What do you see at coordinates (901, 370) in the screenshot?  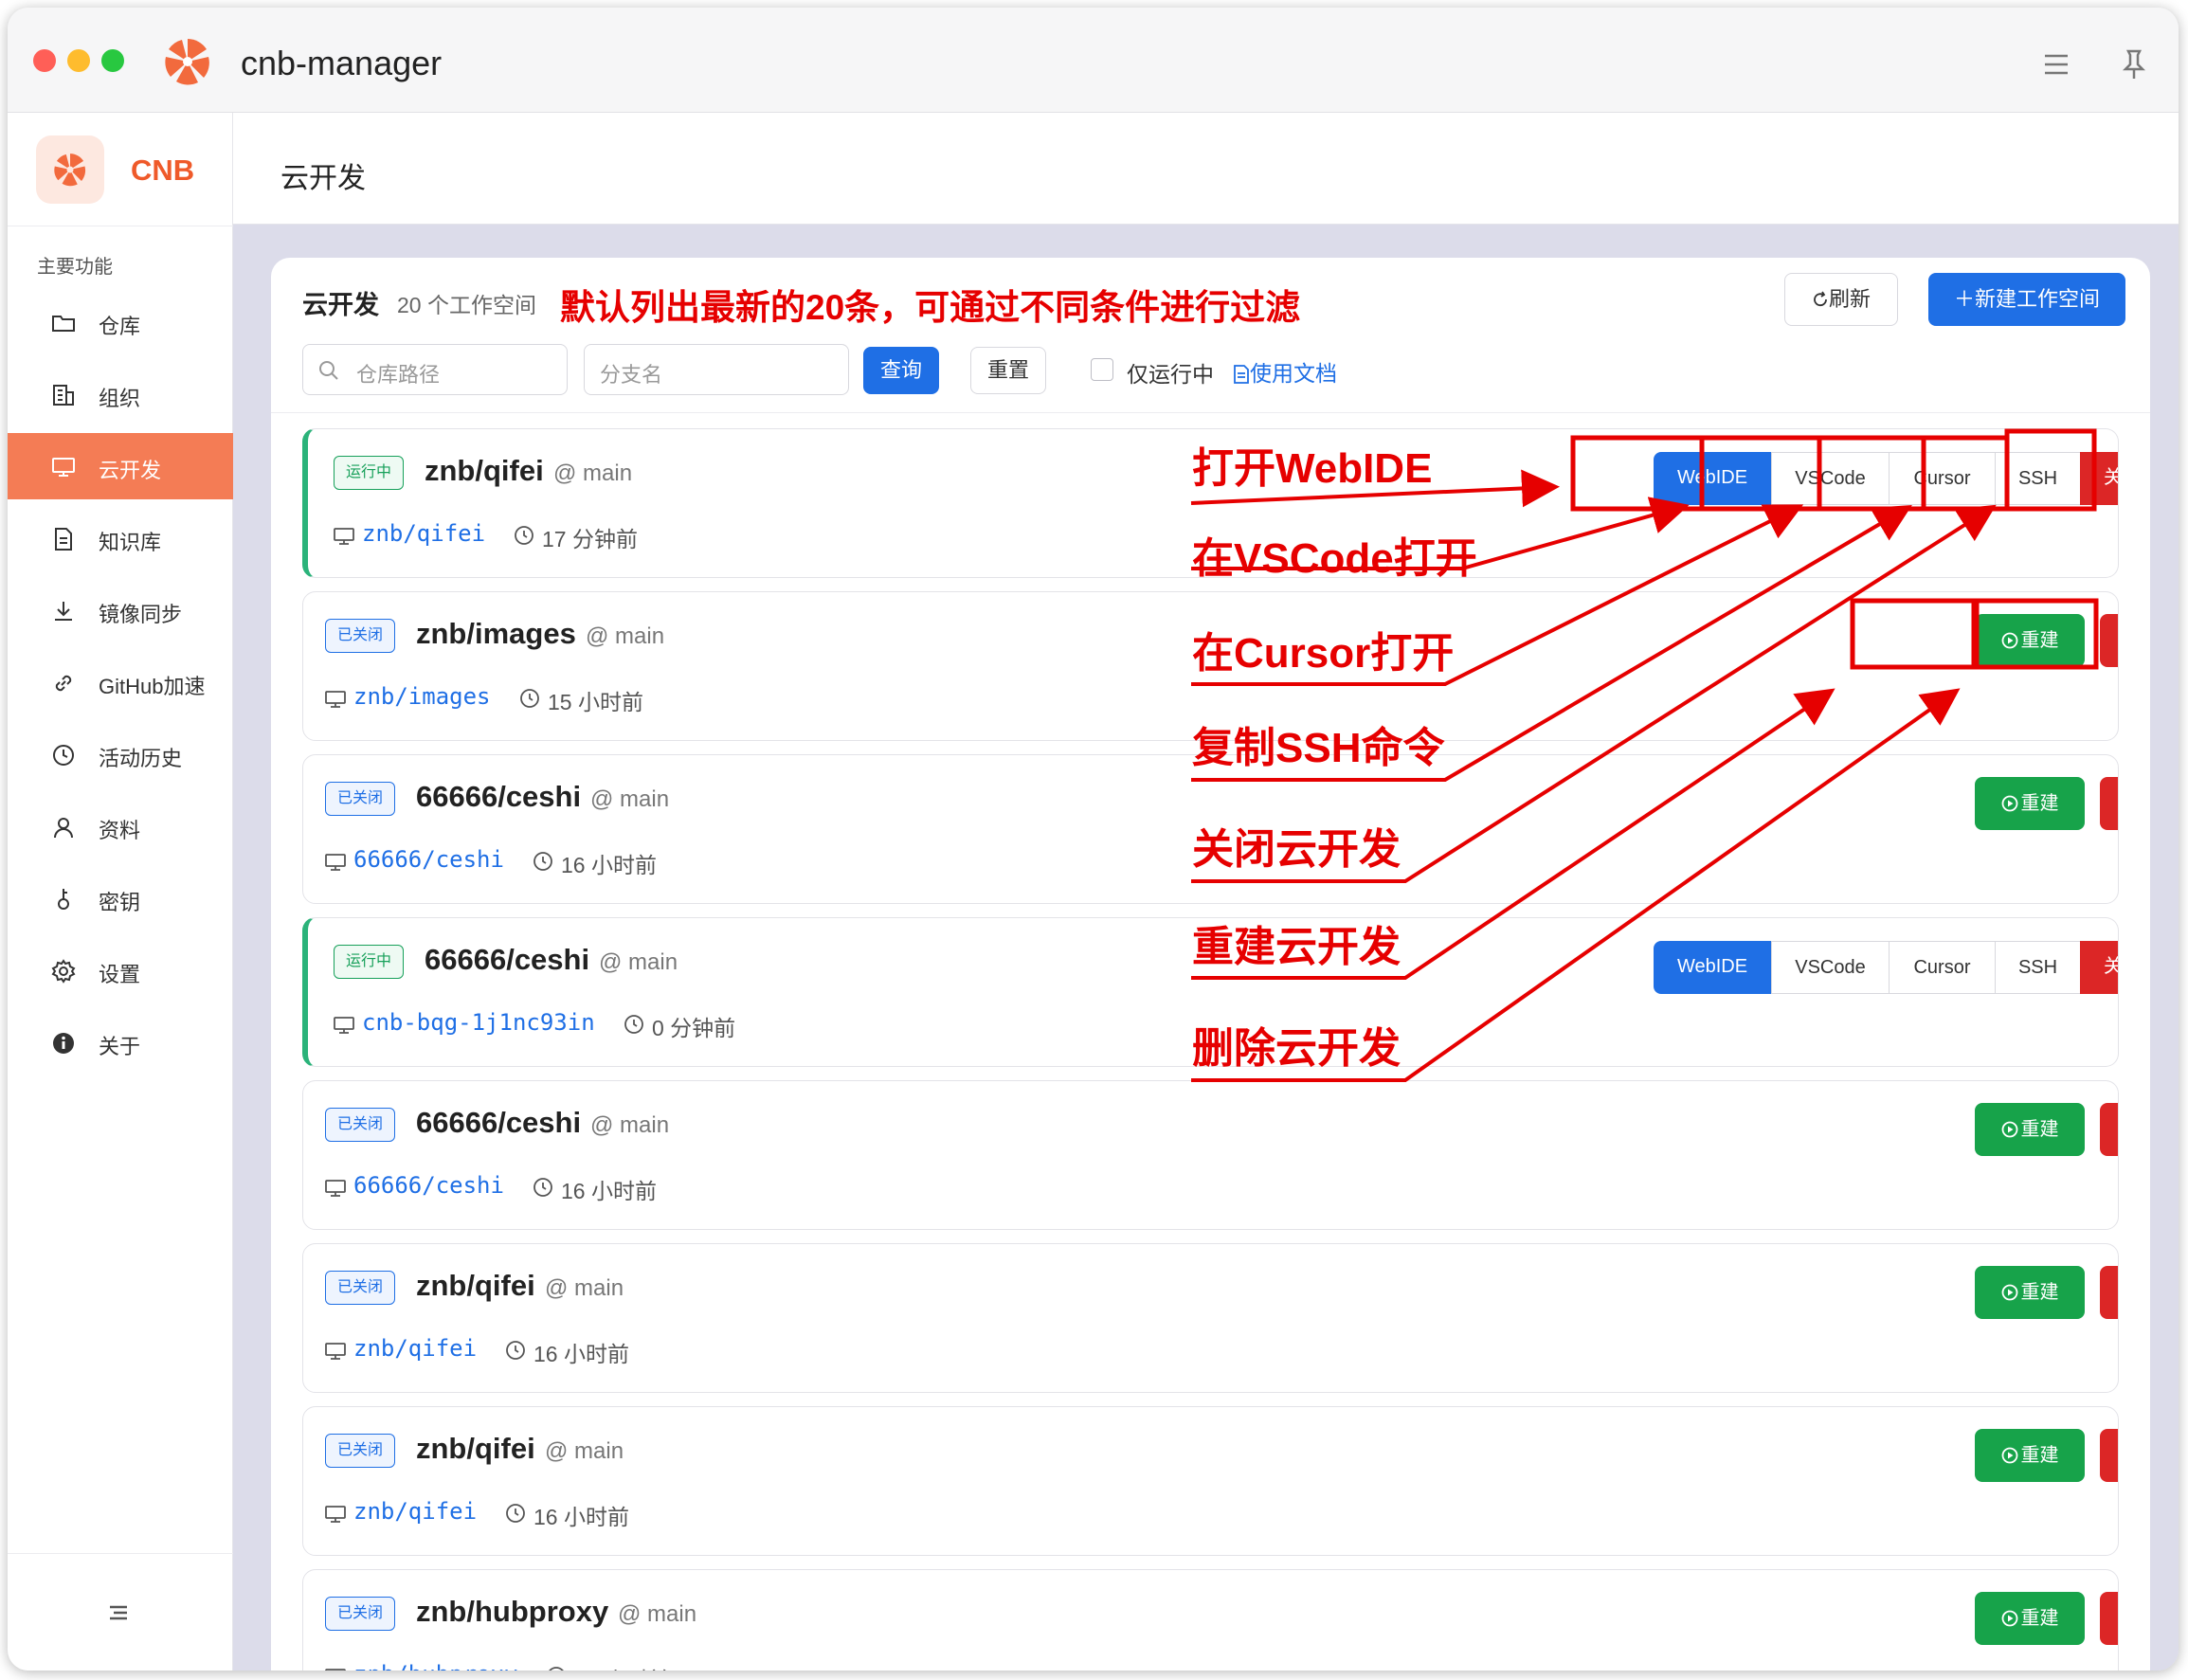 I see `query-button: 查询` at bounding box center [901, 370].